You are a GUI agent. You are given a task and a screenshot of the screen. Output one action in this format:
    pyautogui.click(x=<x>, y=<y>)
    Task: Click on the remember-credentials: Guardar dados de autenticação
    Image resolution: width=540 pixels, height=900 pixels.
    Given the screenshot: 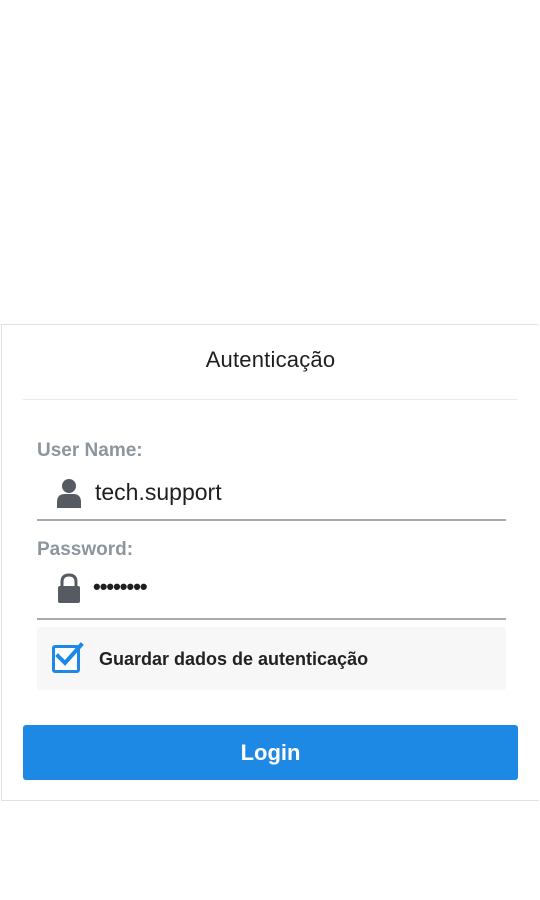 What is the action you would take?
    pyautogui.click(x=271, y=658)
    